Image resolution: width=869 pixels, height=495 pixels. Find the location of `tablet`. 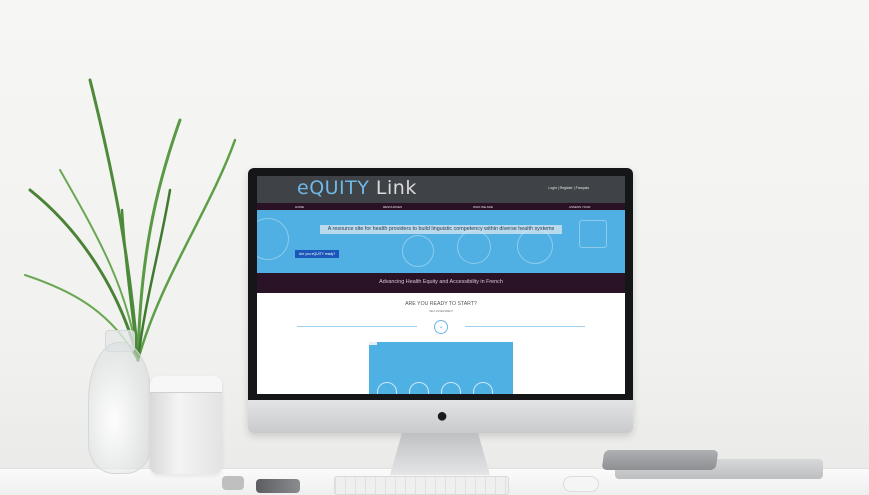

tablet is located at coordinates (660, 460).